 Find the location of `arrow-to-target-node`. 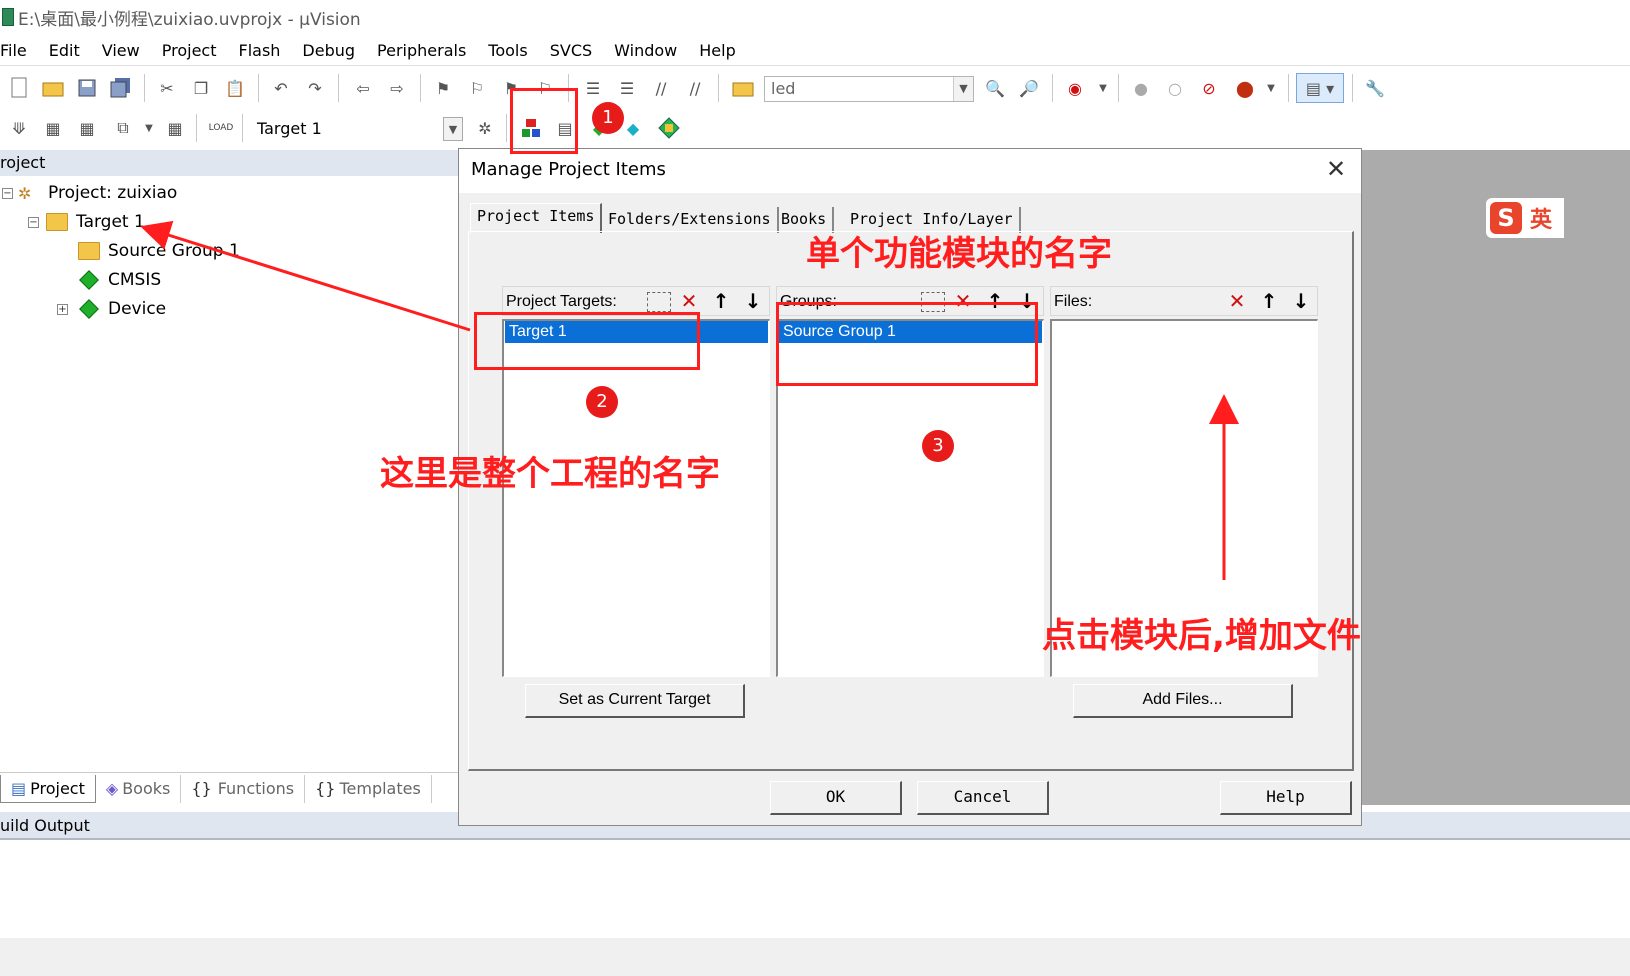

arrow-to-target-node is located at coordinates (305, 276).